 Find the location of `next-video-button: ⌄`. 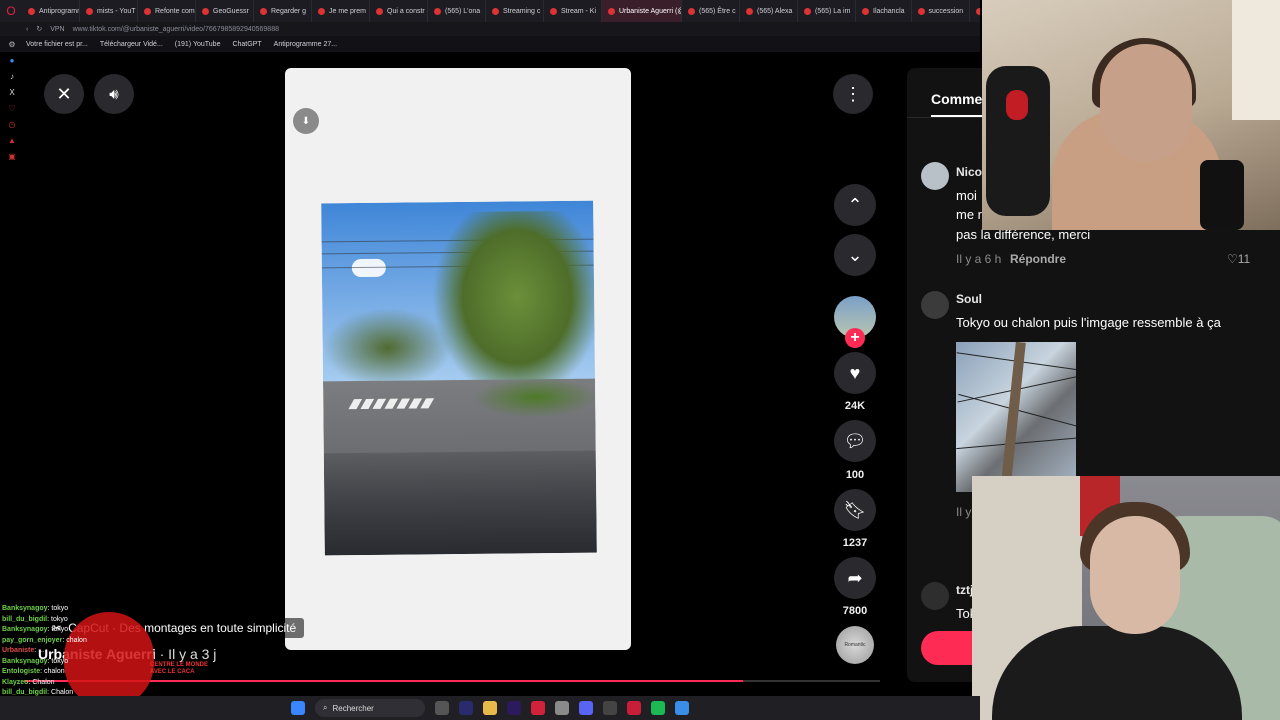

next-video-button: ⌄ is located at coordinates (855, 255).